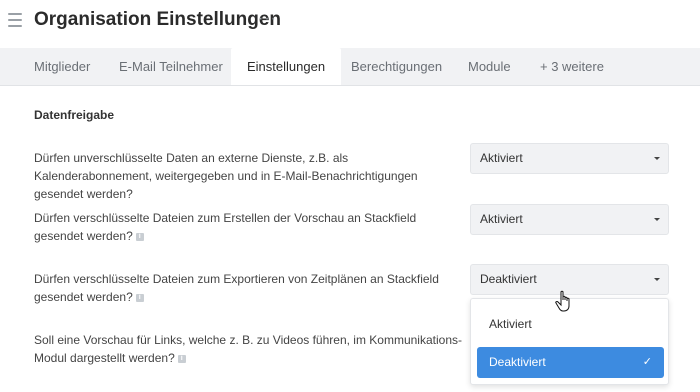 This screenshot has height=392, width=700. Describe the element at coordinates (15, 20) in the screenshot. I see `menu-icon` at that location.